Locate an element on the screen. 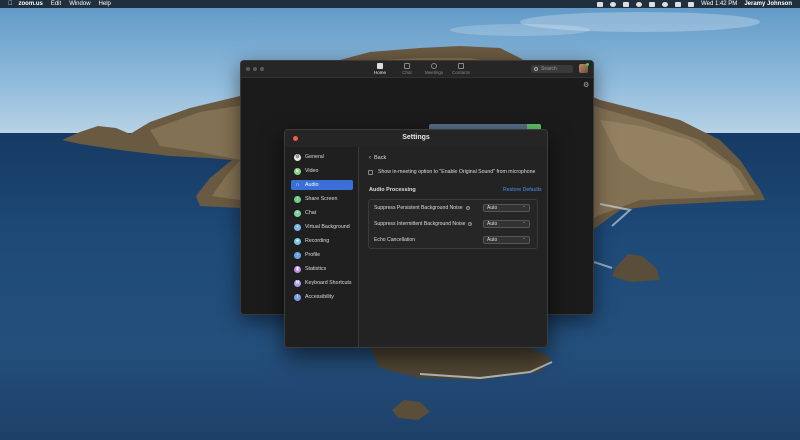 The image size is (800, 440). tab-chat-label: Chat is located at coordinates (407, 72).